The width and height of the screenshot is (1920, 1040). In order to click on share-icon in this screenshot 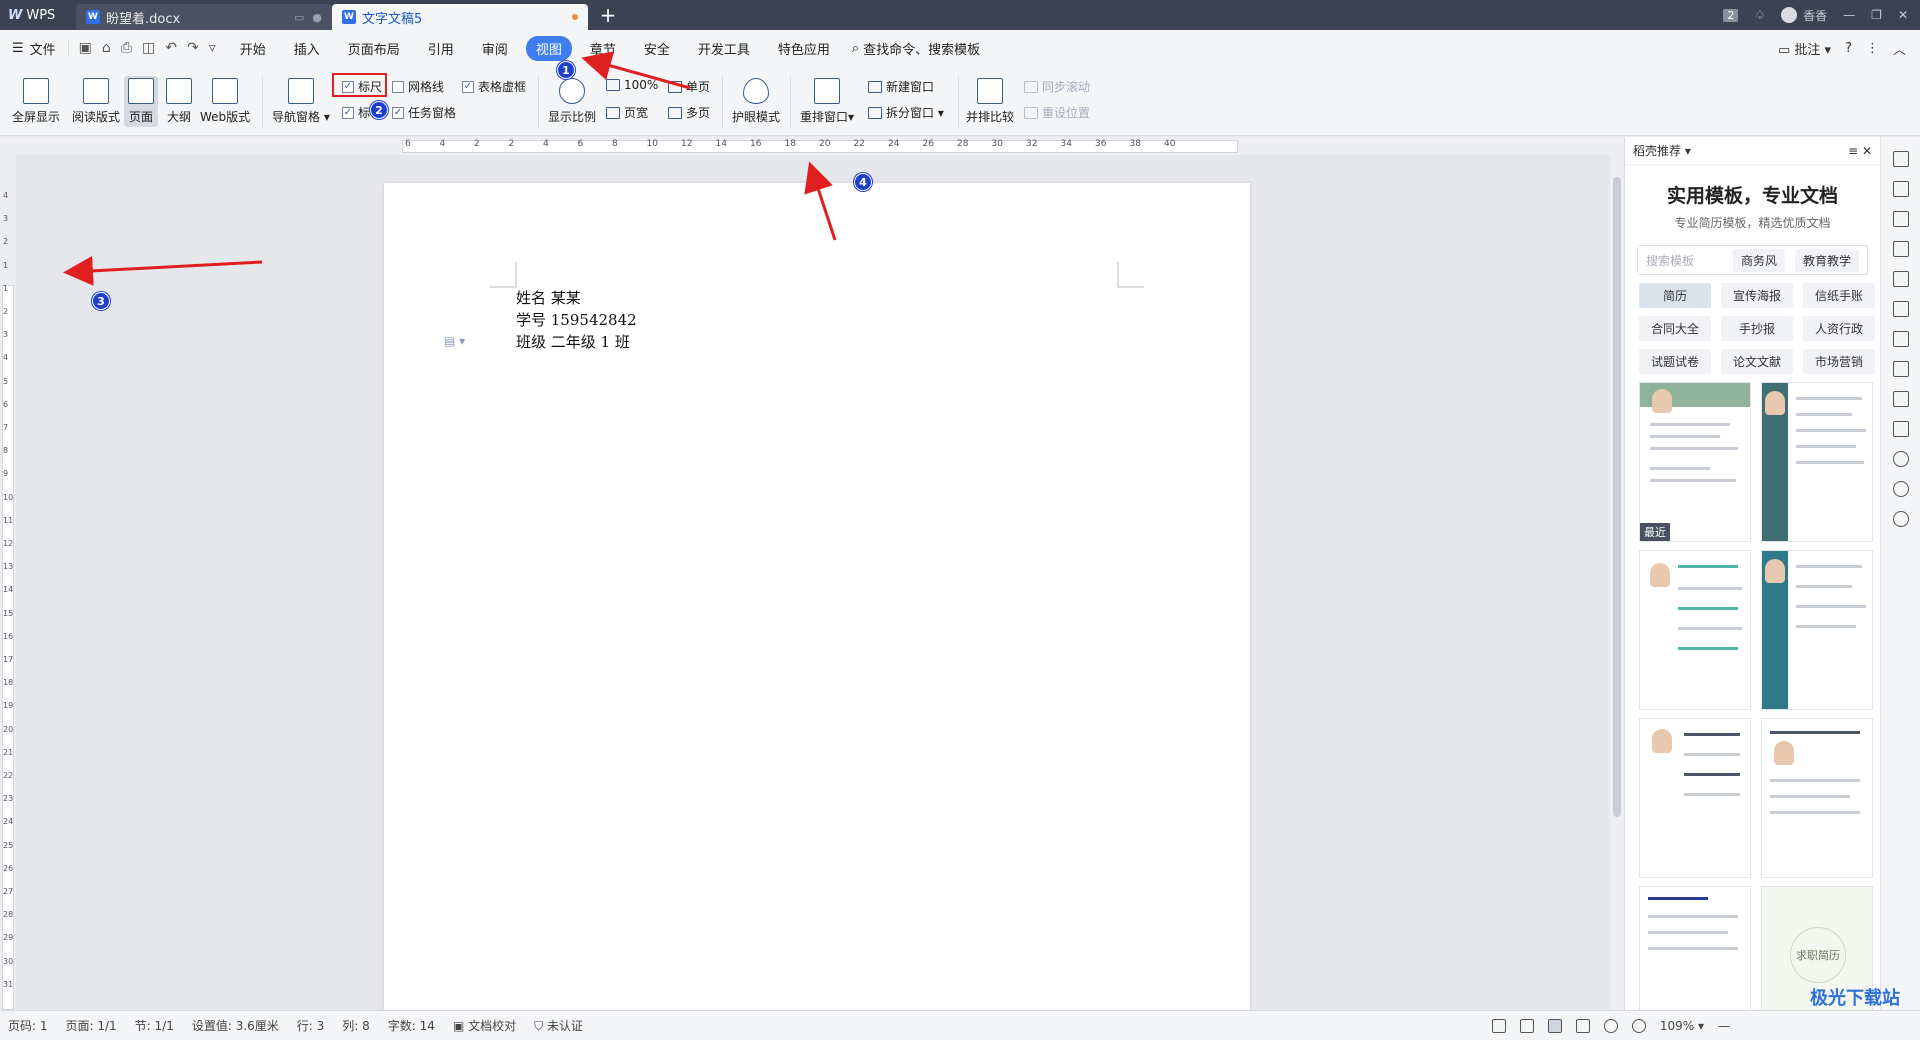, I will do `click(1900, 369)`.